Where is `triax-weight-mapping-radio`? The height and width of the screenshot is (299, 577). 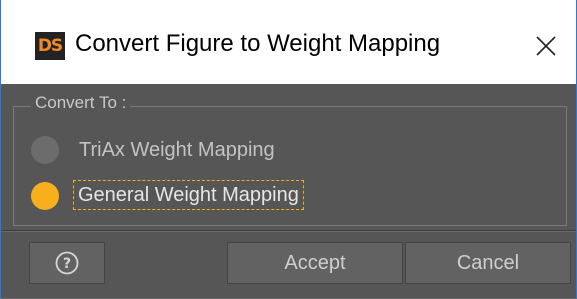 triax-weight-mapping-radio is located at coordinates (45, 150).